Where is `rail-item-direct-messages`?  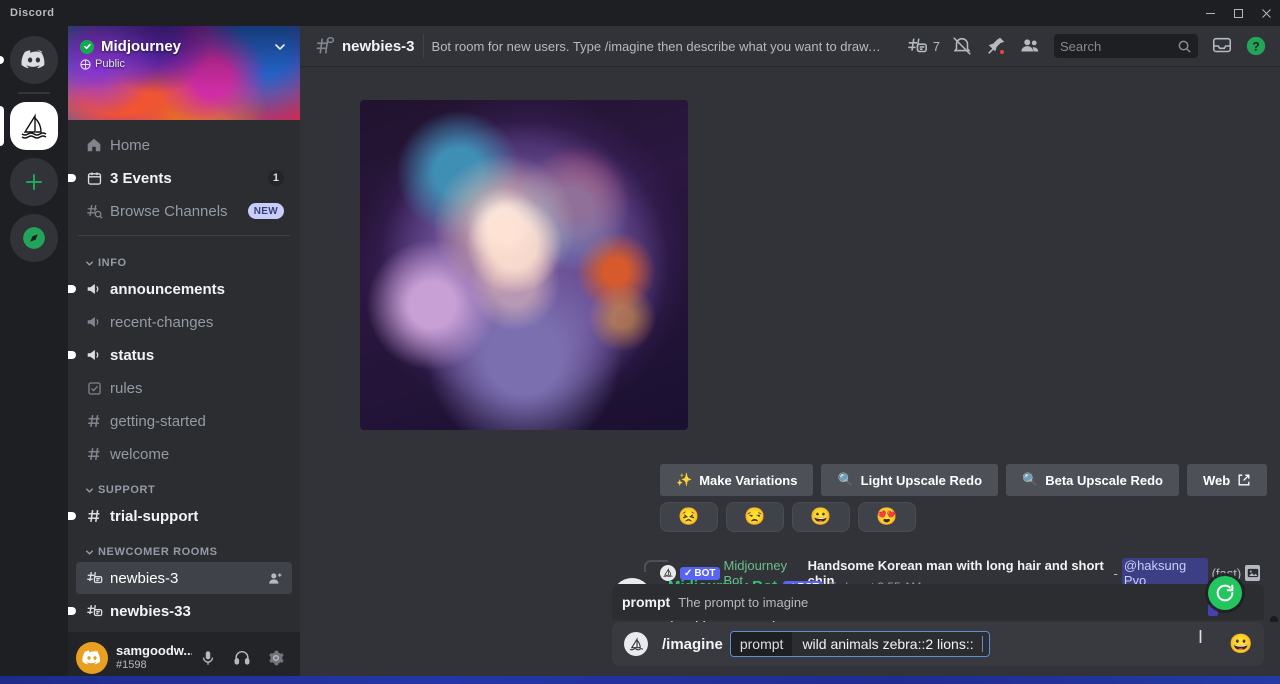
rail-item-direct-messages is located at coordinates (34, 60).